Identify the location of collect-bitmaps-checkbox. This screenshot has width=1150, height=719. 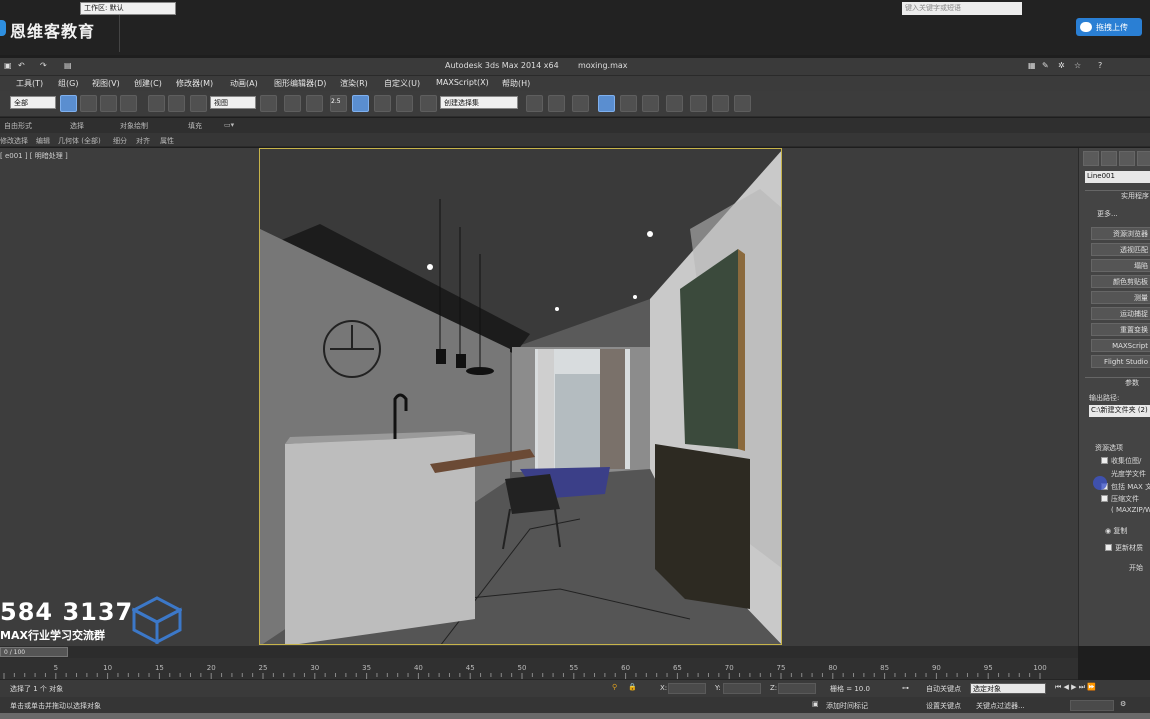
(1104, 460).